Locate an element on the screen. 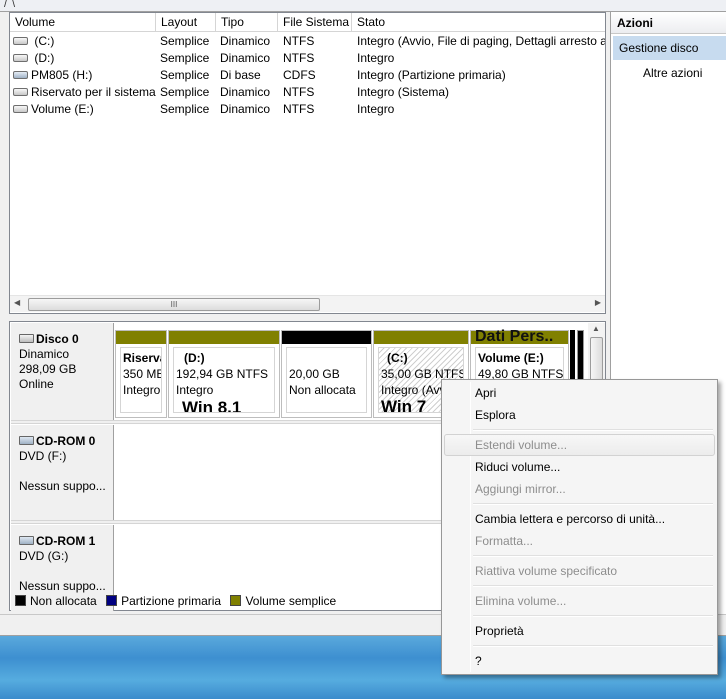 Image resolution: width=726 pixels, height=699 pixels. column-tipo: Tipo is located at coordinates (247, 22).